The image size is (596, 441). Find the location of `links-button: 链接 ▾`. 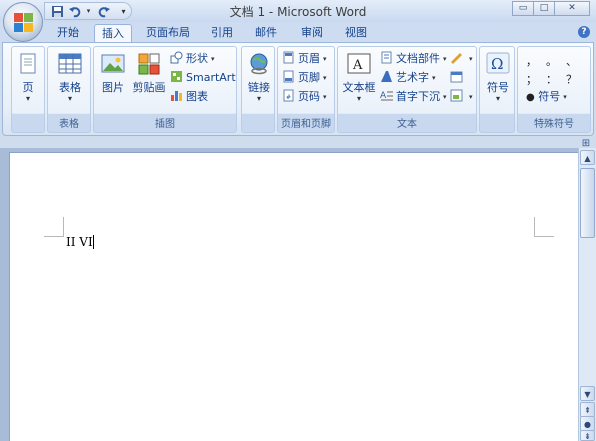

links-button: 链接 ▾ is located at coordinates (259, 77).